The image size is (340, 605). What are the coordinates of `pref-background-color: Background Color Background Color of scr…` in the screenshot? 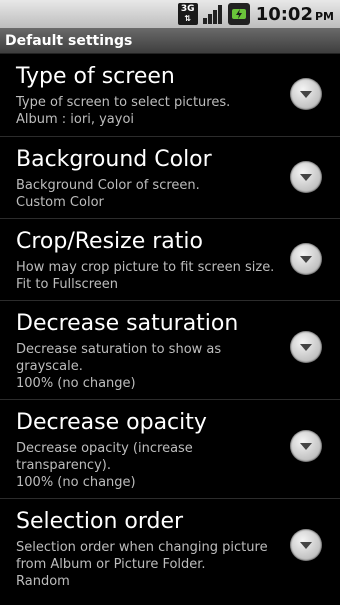 It's located at (170, 178).